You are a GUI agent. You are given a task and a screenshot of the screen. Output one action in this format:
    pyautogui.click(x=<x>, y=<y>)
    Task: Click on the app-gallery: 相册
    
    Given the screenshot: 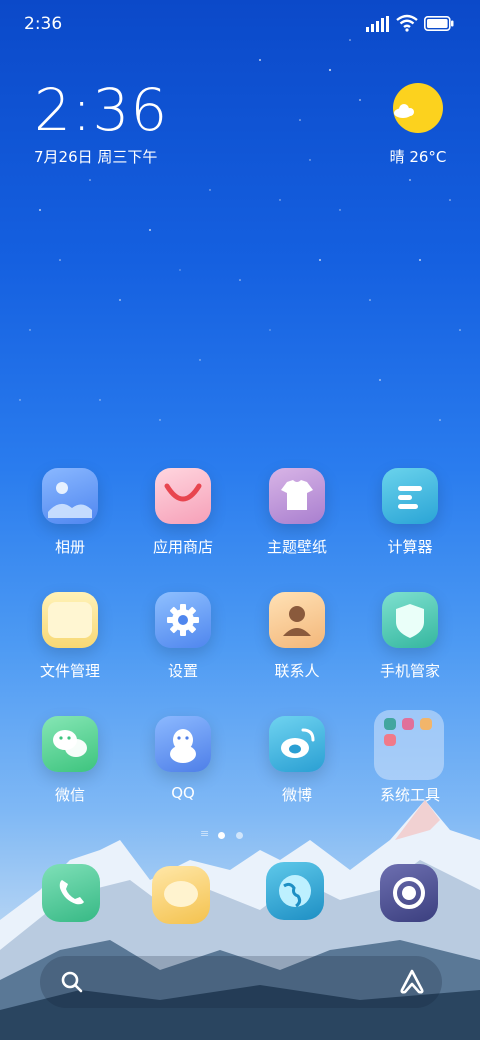 What is the action you would take?
    pyautogui.click(x=70, y=523)
    